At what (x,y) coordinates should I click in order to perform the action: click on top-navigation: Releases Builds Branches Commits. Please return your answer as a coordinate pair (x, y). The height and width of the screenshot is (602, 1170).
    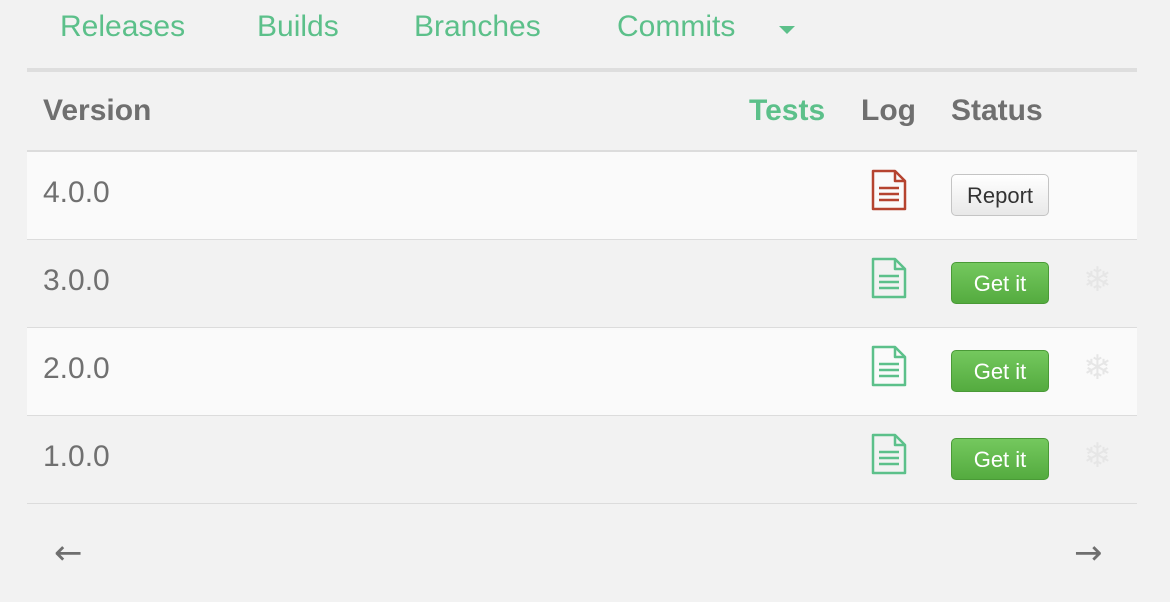
    Looking at the image, I should click on (585, 34).